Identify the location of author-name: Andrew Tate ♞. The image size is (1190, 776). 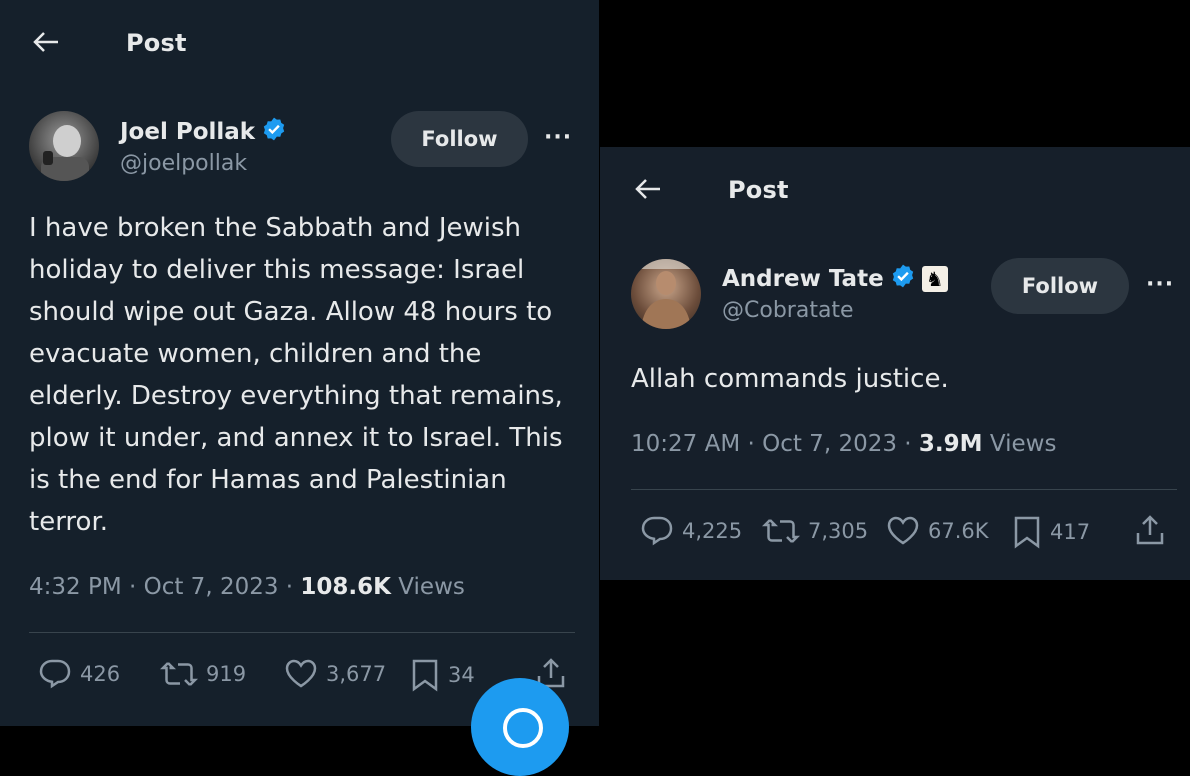
(835, 279).